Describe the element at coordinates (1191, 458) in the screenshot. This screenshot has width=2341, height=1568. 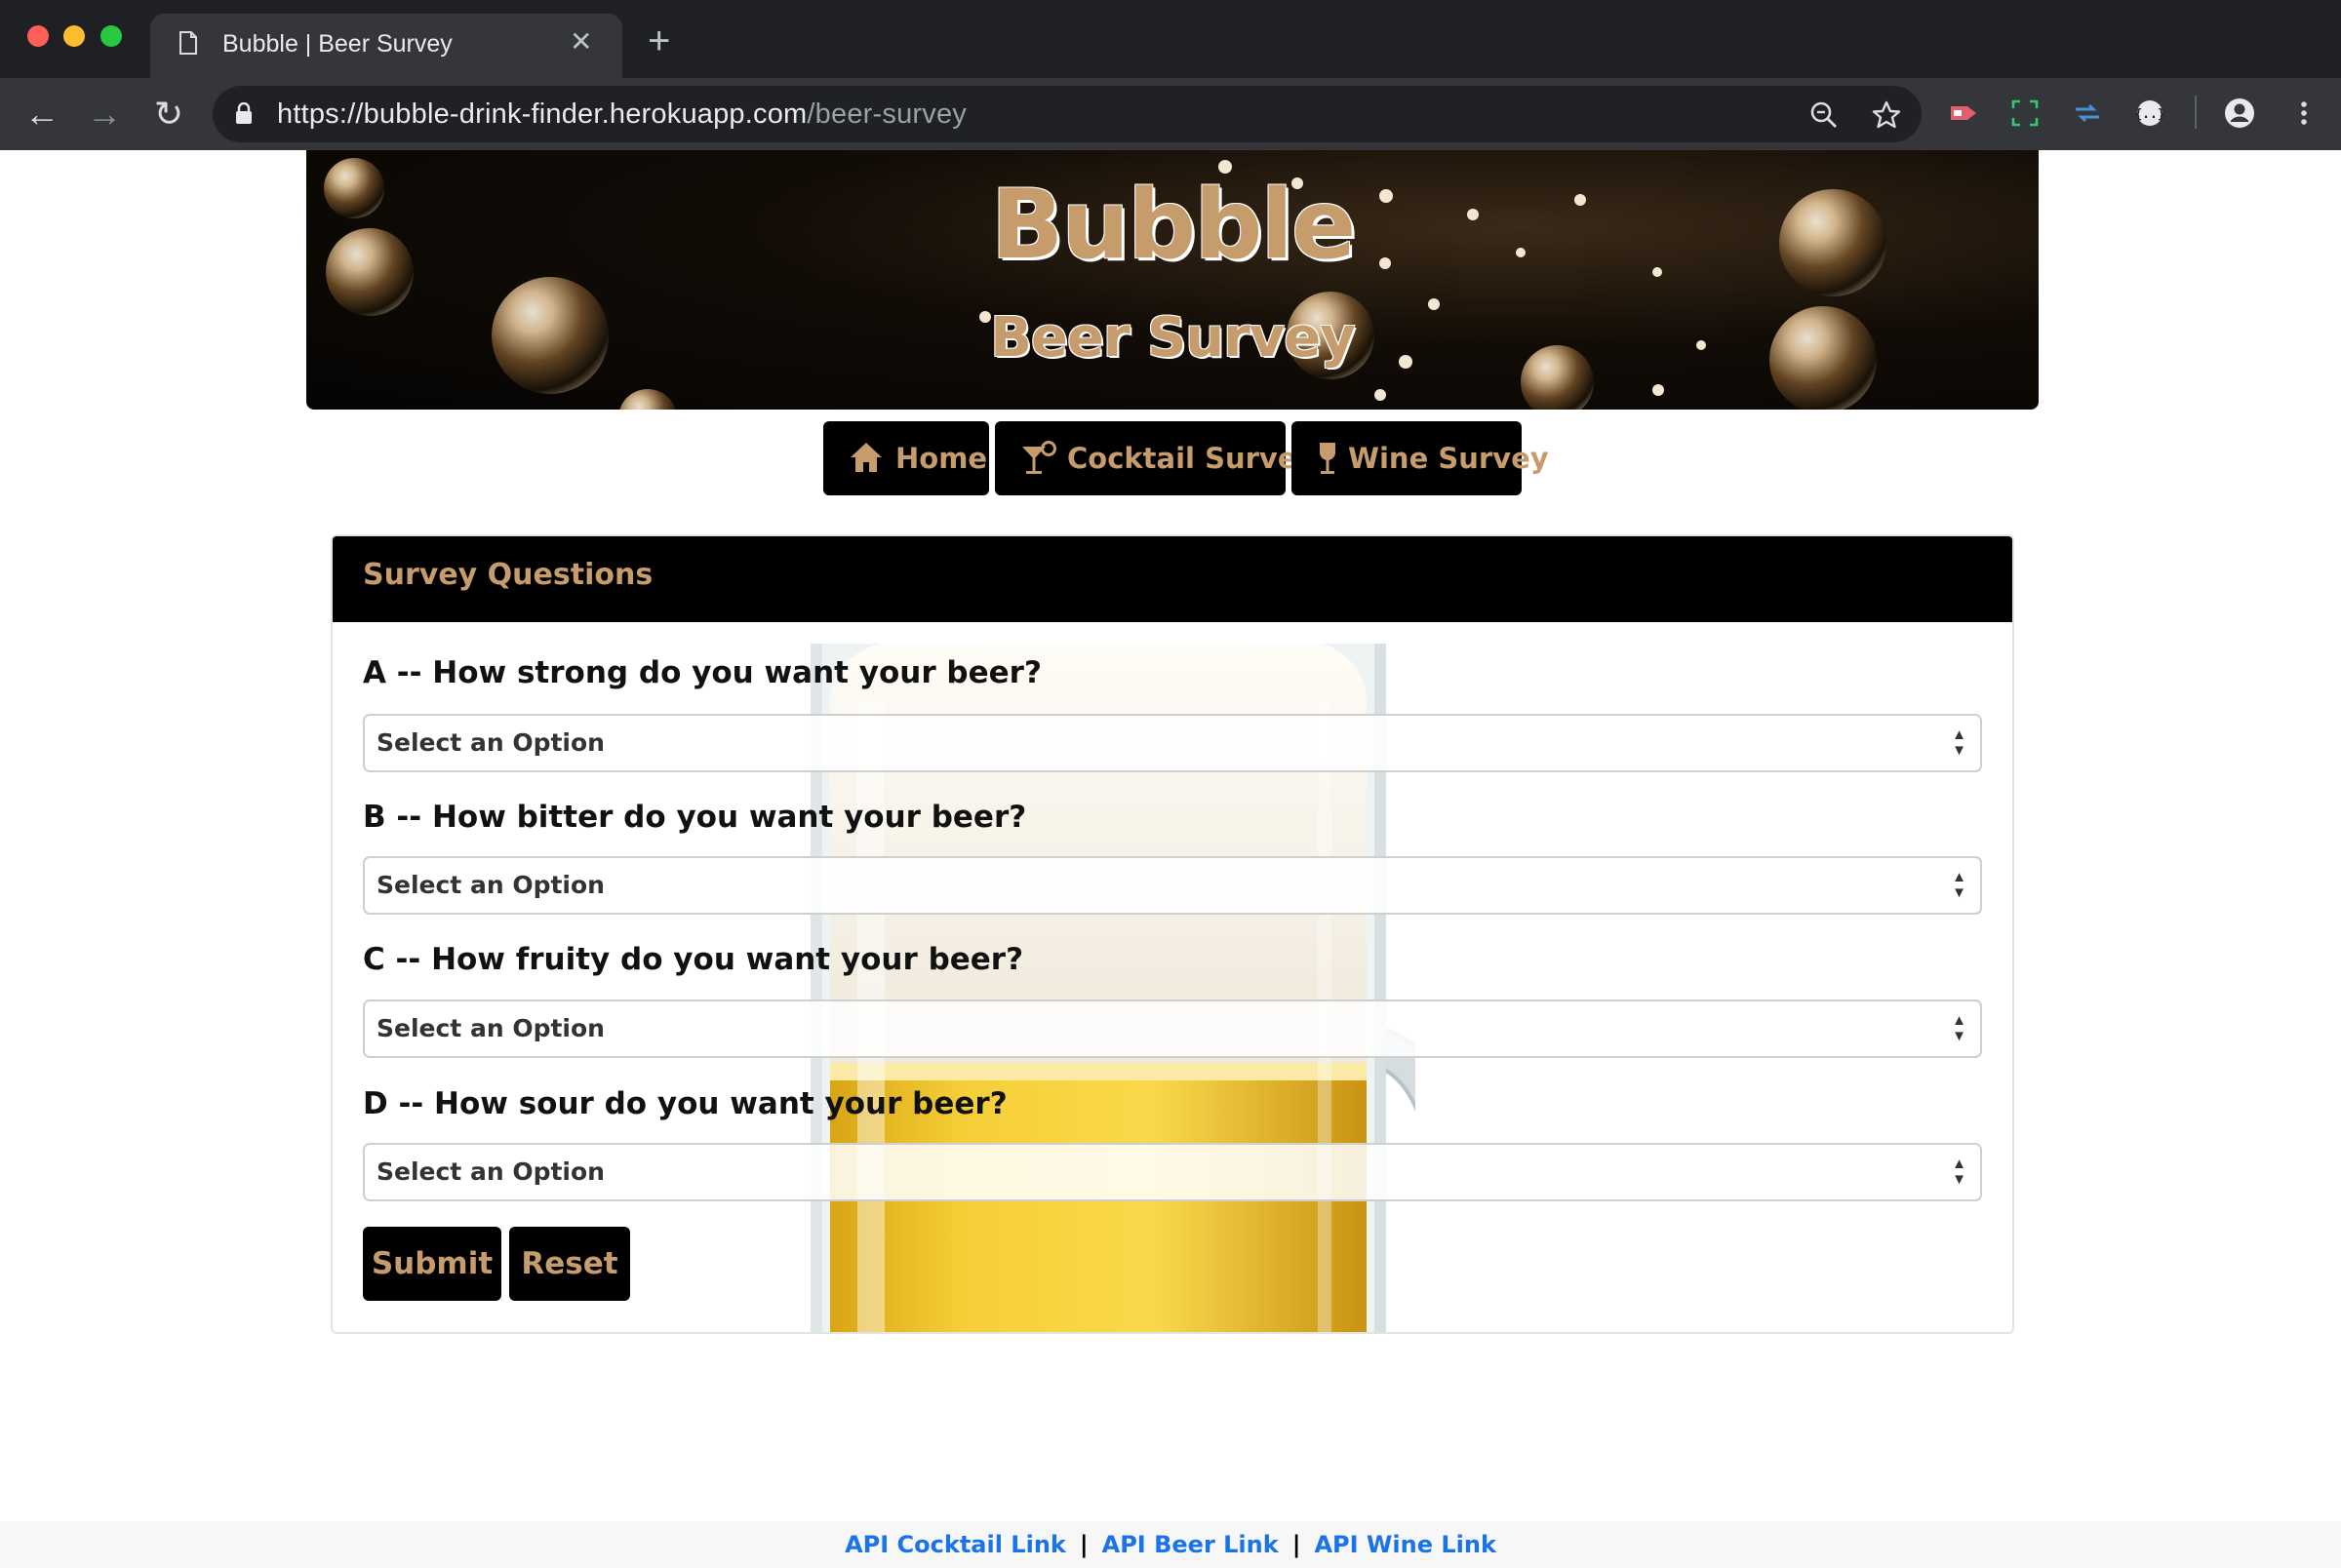
I see `nav-cocktail-label: Cocktail Survey` at that location.